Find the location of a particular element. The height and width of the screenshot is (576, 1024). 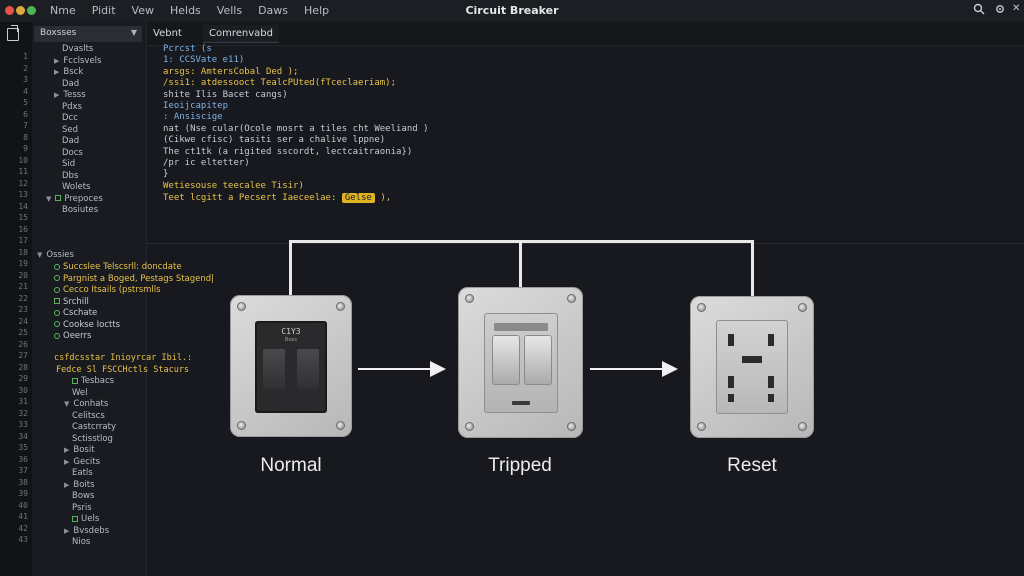

search-icon is located at coordinates (979, 10).